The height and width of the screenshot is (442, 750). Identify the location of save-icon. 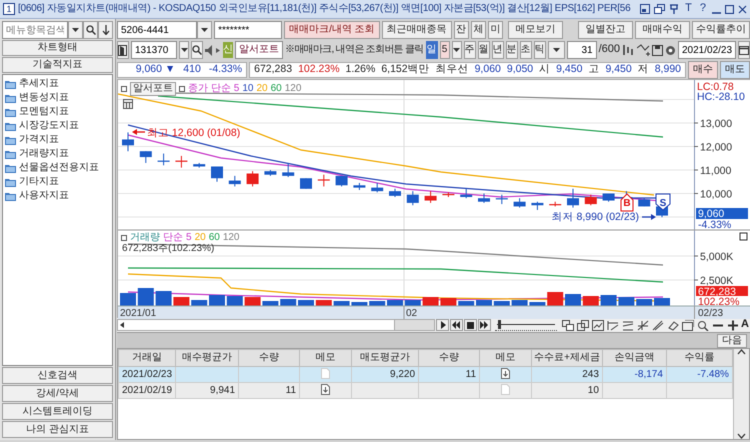
(657, 50).